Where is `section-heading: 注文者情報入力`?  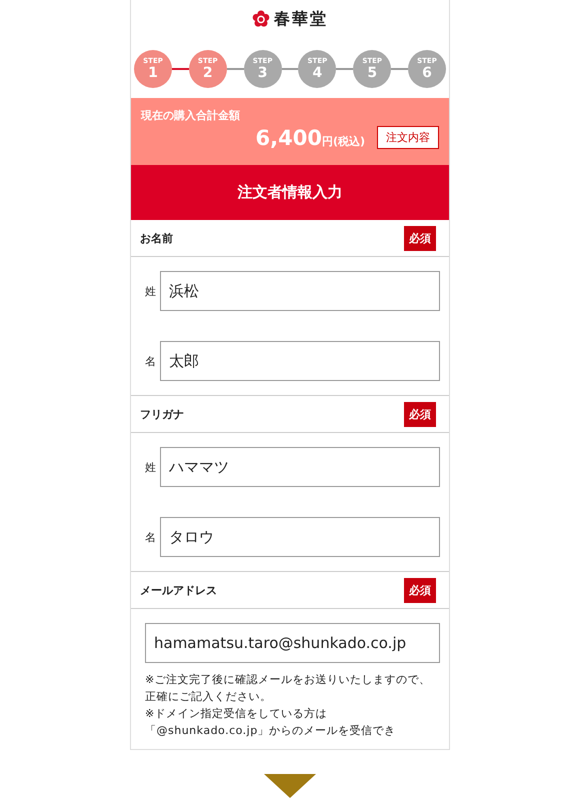 section-heading: 注文者情報入力 is located at coordinates (290, 192).